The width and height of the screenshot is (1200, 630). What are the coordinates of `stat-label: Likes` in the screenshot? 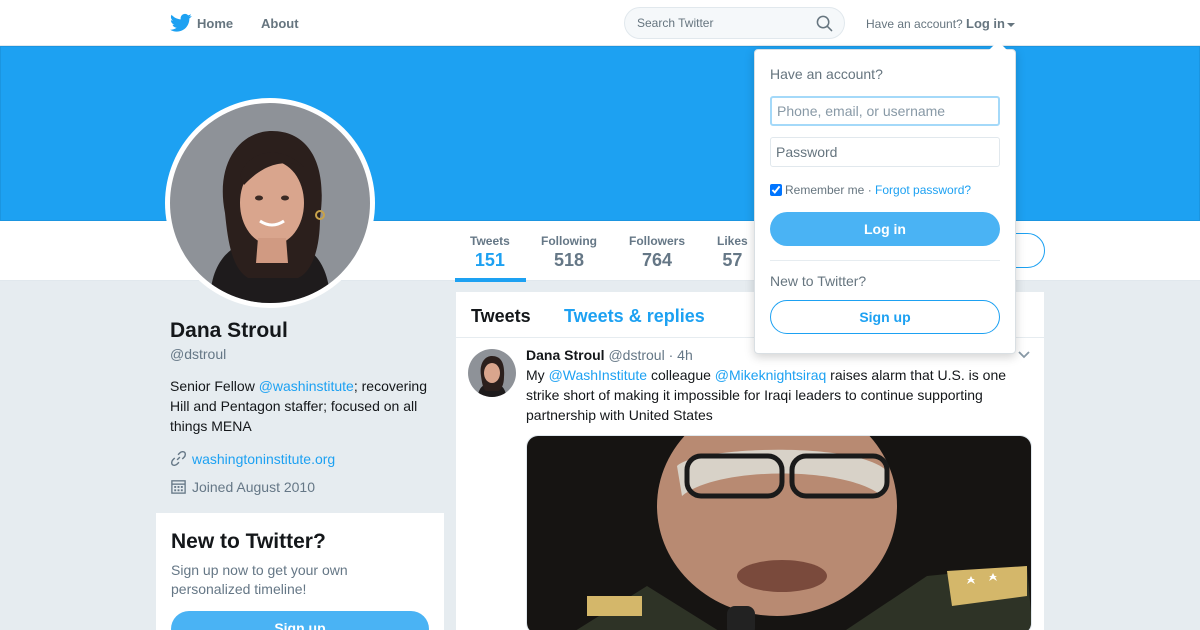 It's located at (732, 241).